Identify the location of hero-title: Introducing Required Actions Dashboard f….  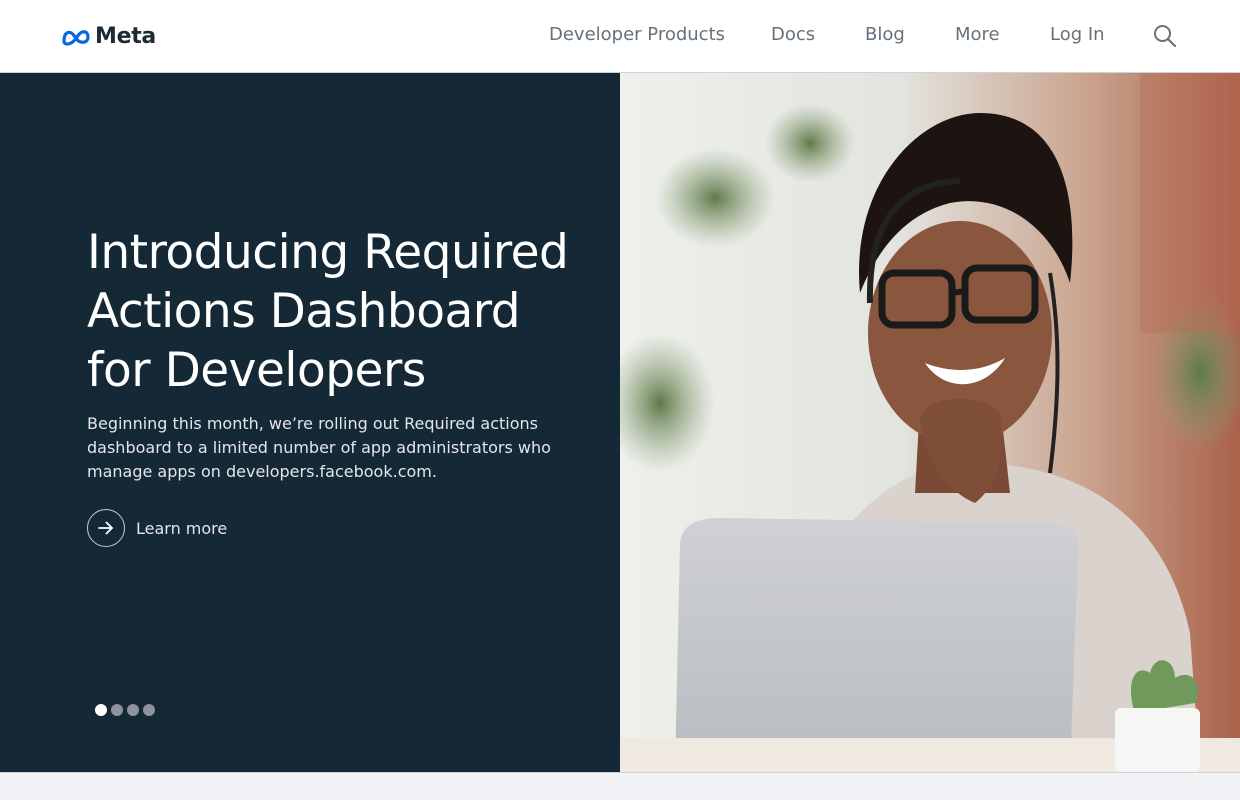
(328, 311).